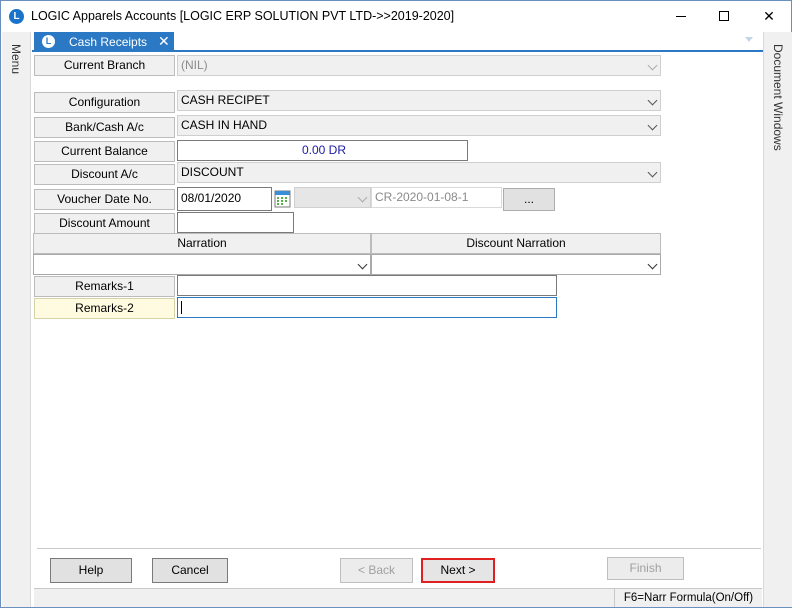 The image size is (792, 608). What do you see at coordinates (164, 41) in the screenshot?
I see `tab-close-icon: ✕` at bounding box center [164, 41].